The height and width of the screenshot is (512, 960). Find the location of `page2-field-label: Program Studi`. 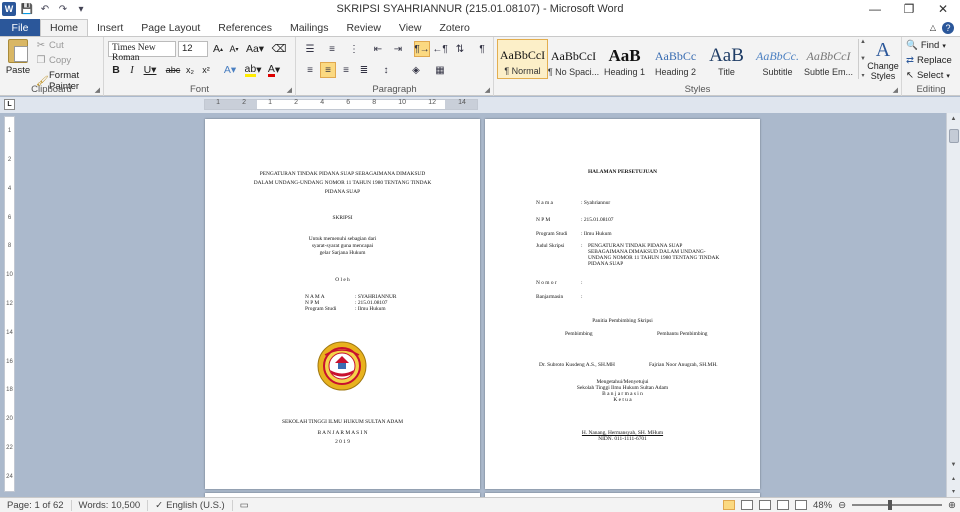

page2-field-label: Program Studi is located at coordinates (552, 234).